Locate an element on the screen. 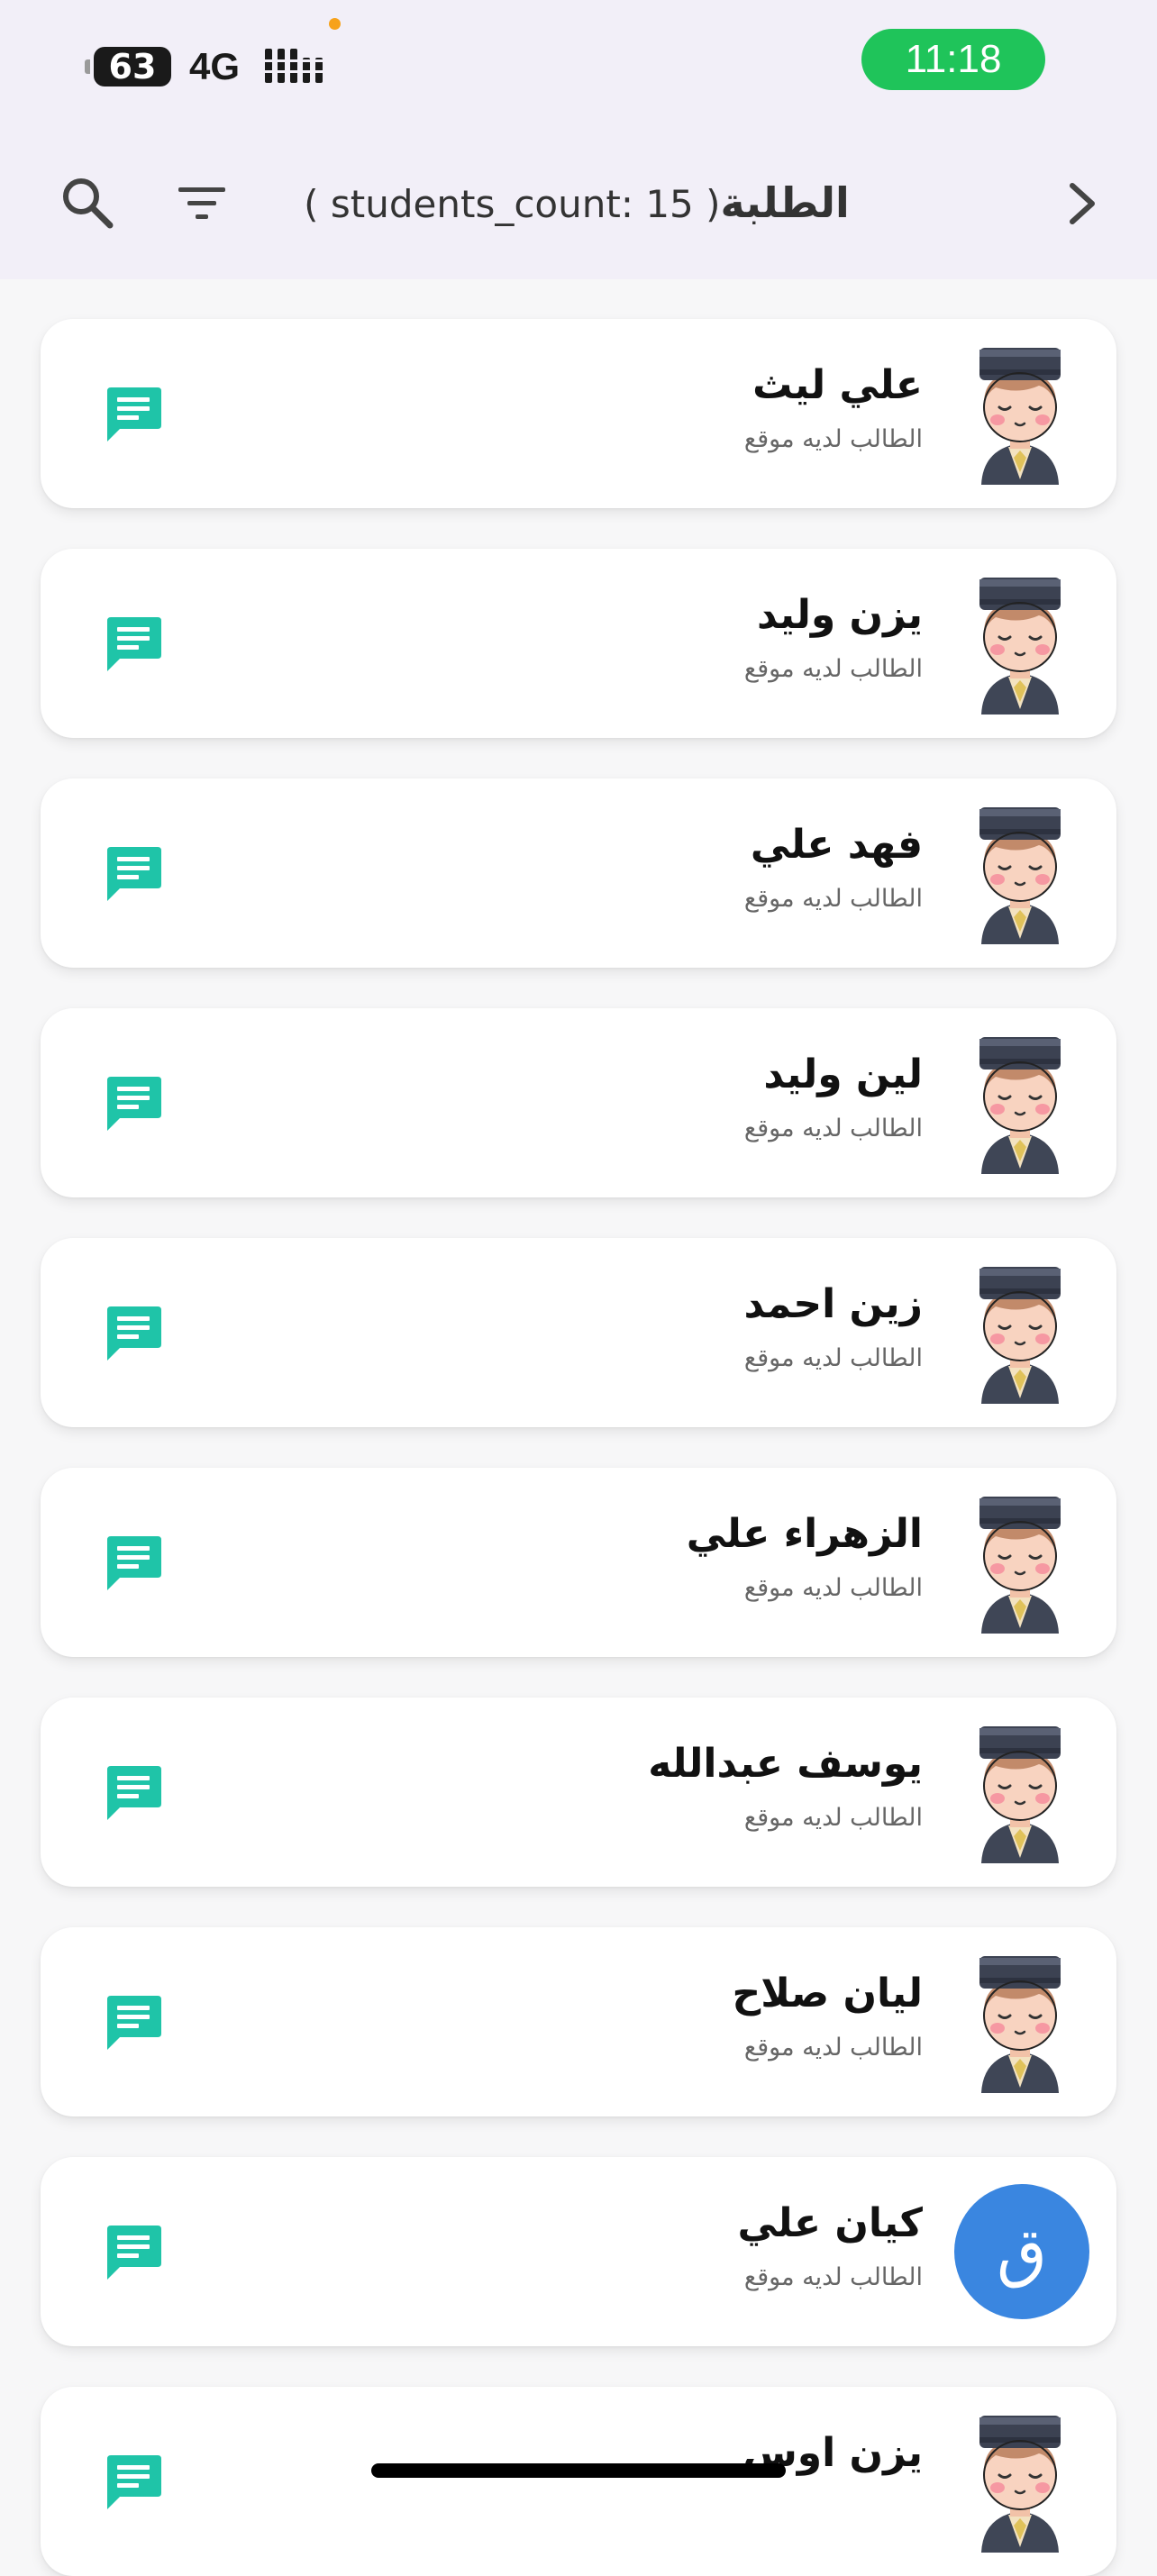 This screenshot has width=1157, height=2576. chevron-right-icon is located at coordinates (1083, 203).